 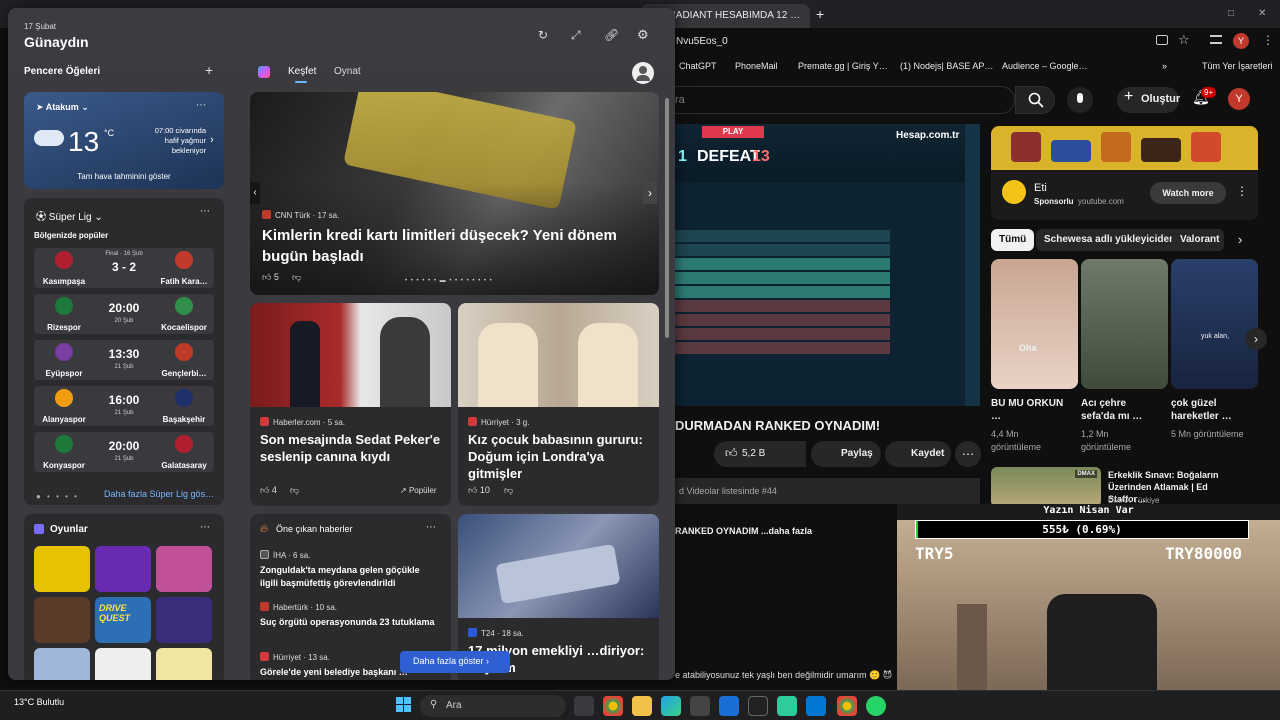 What do you see at coordinates (124, 360) in the screenshot?
I see `match-row: Eyüpspor Gençlerbi… 13:30 21 Şub` at bounding box center [124, 360].